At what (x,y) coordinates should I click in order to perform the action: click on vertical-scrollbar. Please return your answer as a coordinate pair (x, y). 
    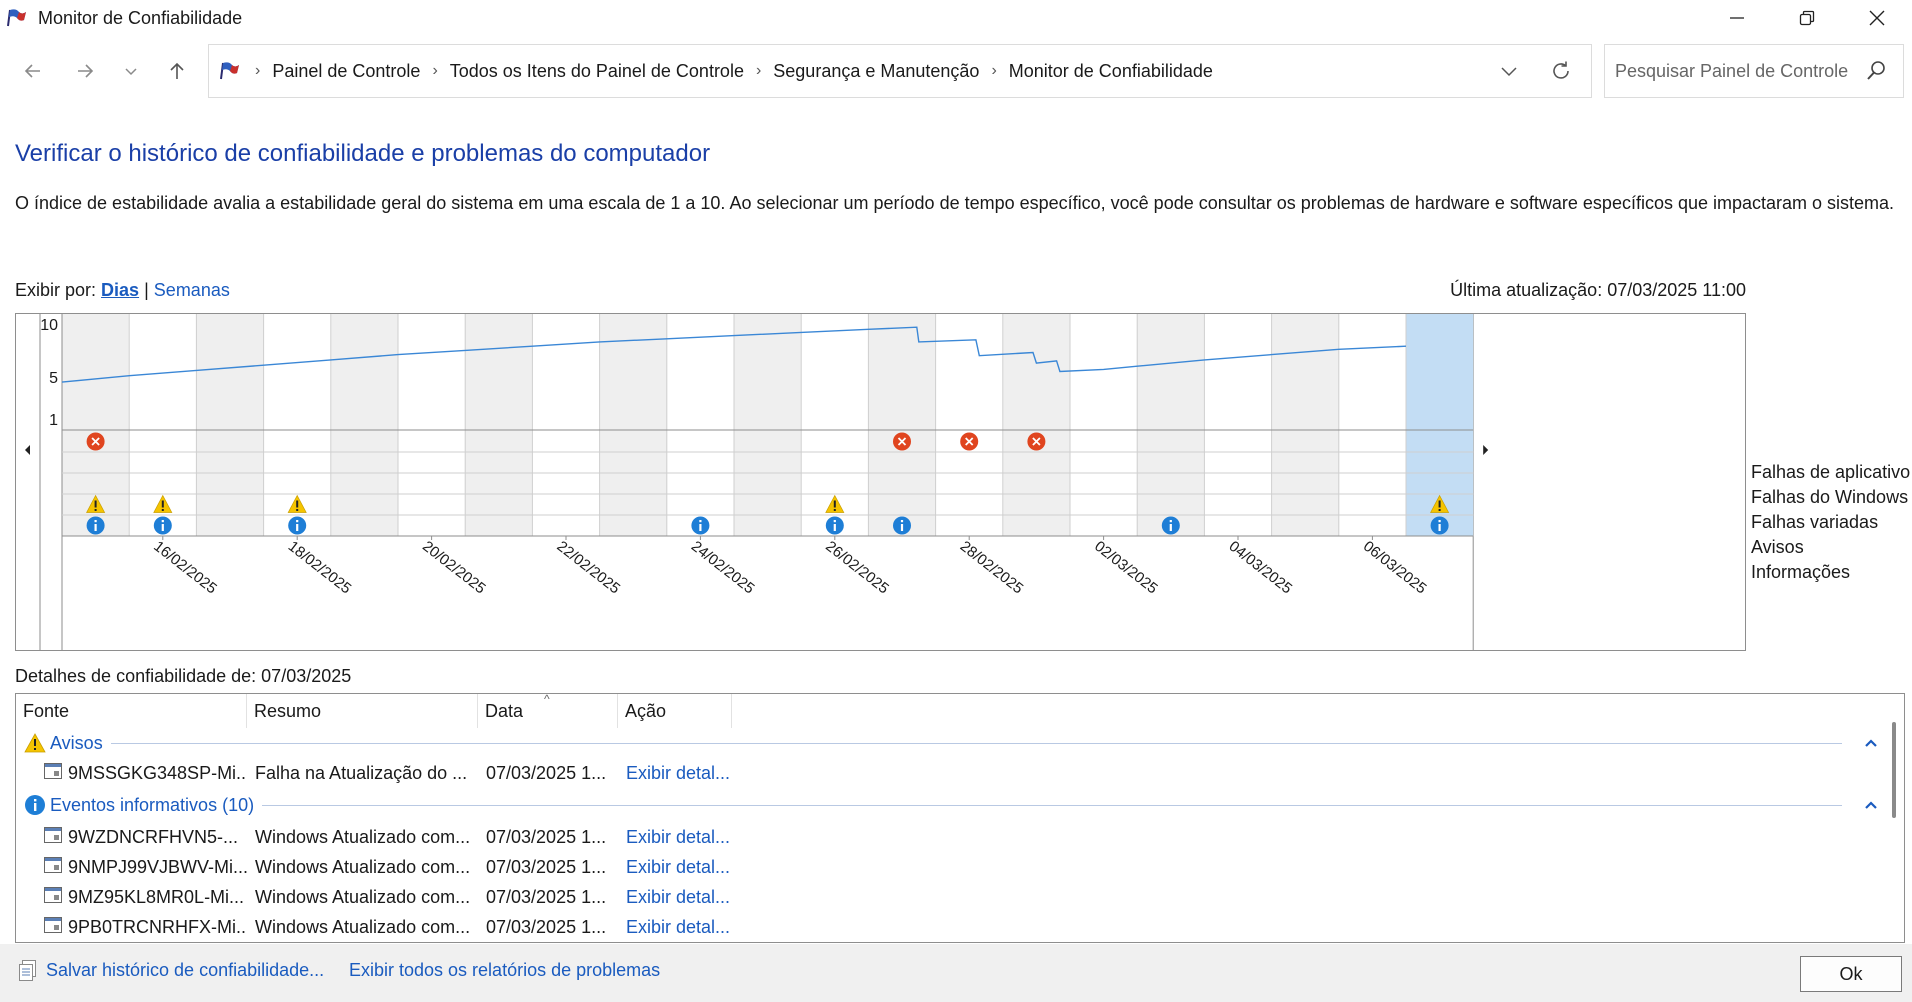
    Looking at the image, I should click on (1894, 818).